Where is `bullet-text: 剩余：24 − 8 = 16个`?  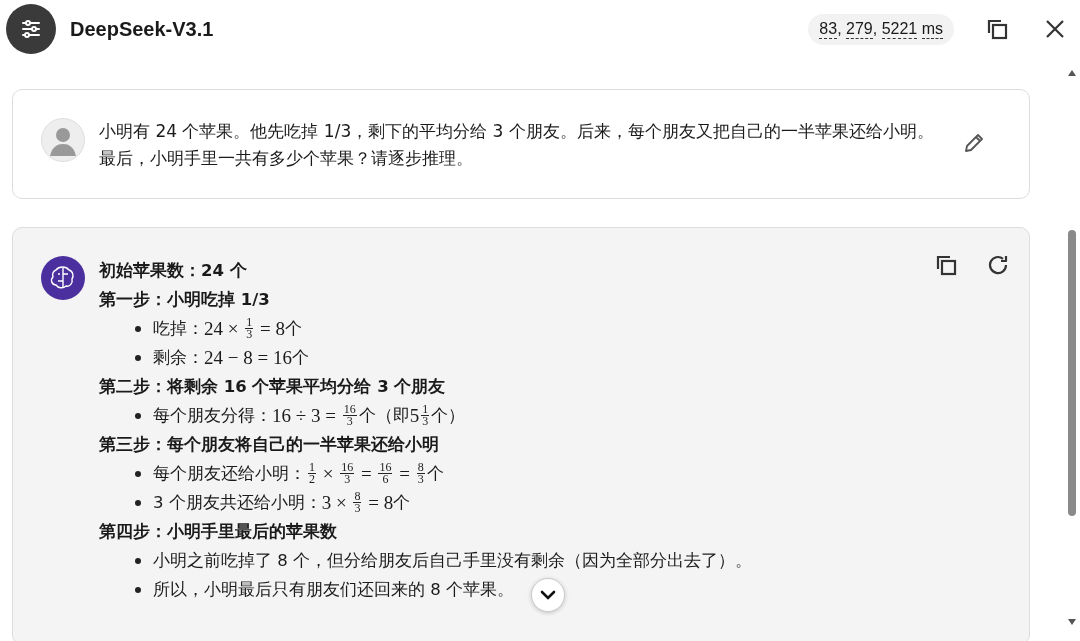 bullet-text: 剩余：24 − 8 = 16个 is located at coordinates (231, 358).